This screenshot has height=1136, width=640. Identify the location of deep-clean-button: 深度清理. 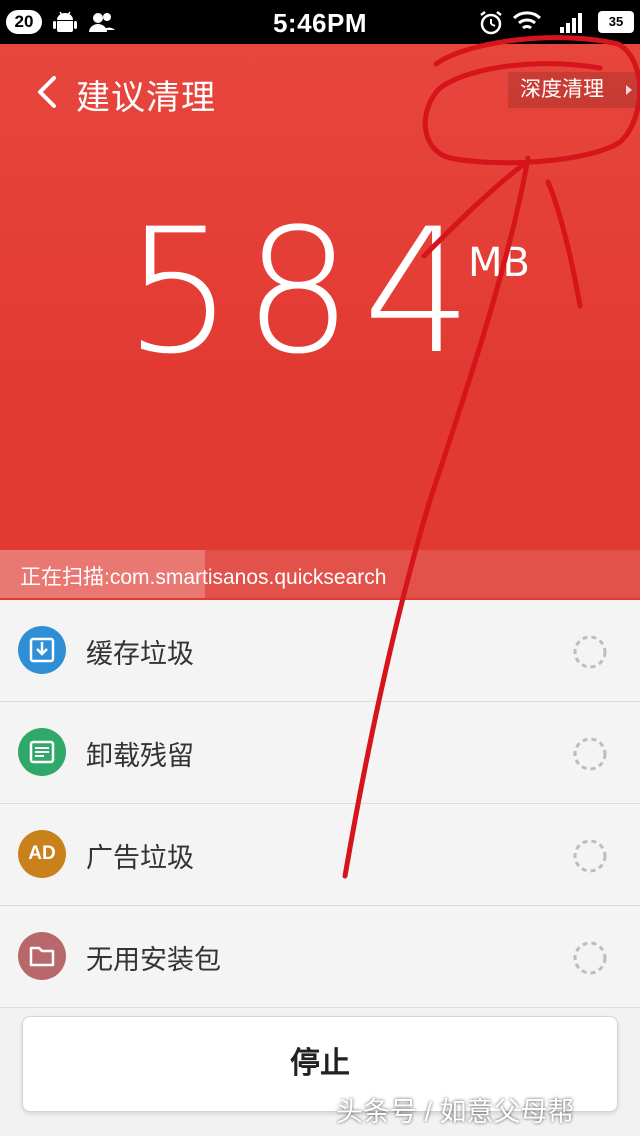
(574, 90).